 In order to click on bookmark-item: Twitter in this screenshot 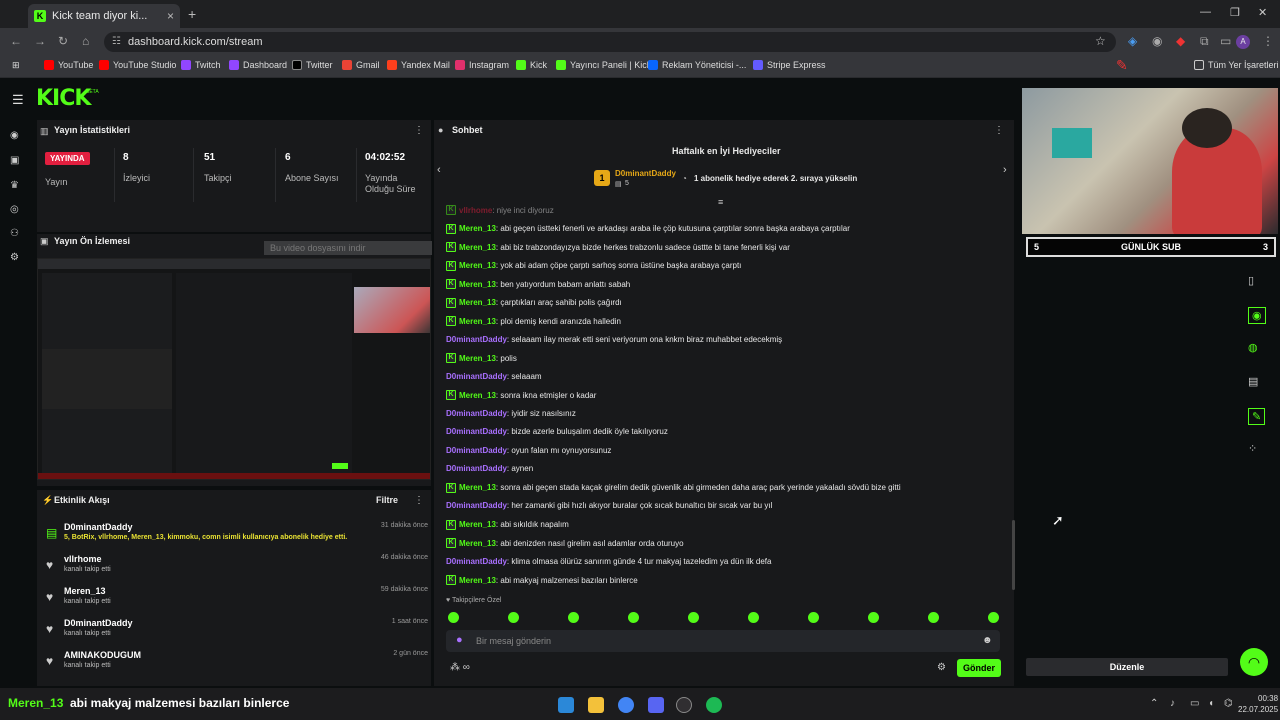, I will do `click(312, 65)`.